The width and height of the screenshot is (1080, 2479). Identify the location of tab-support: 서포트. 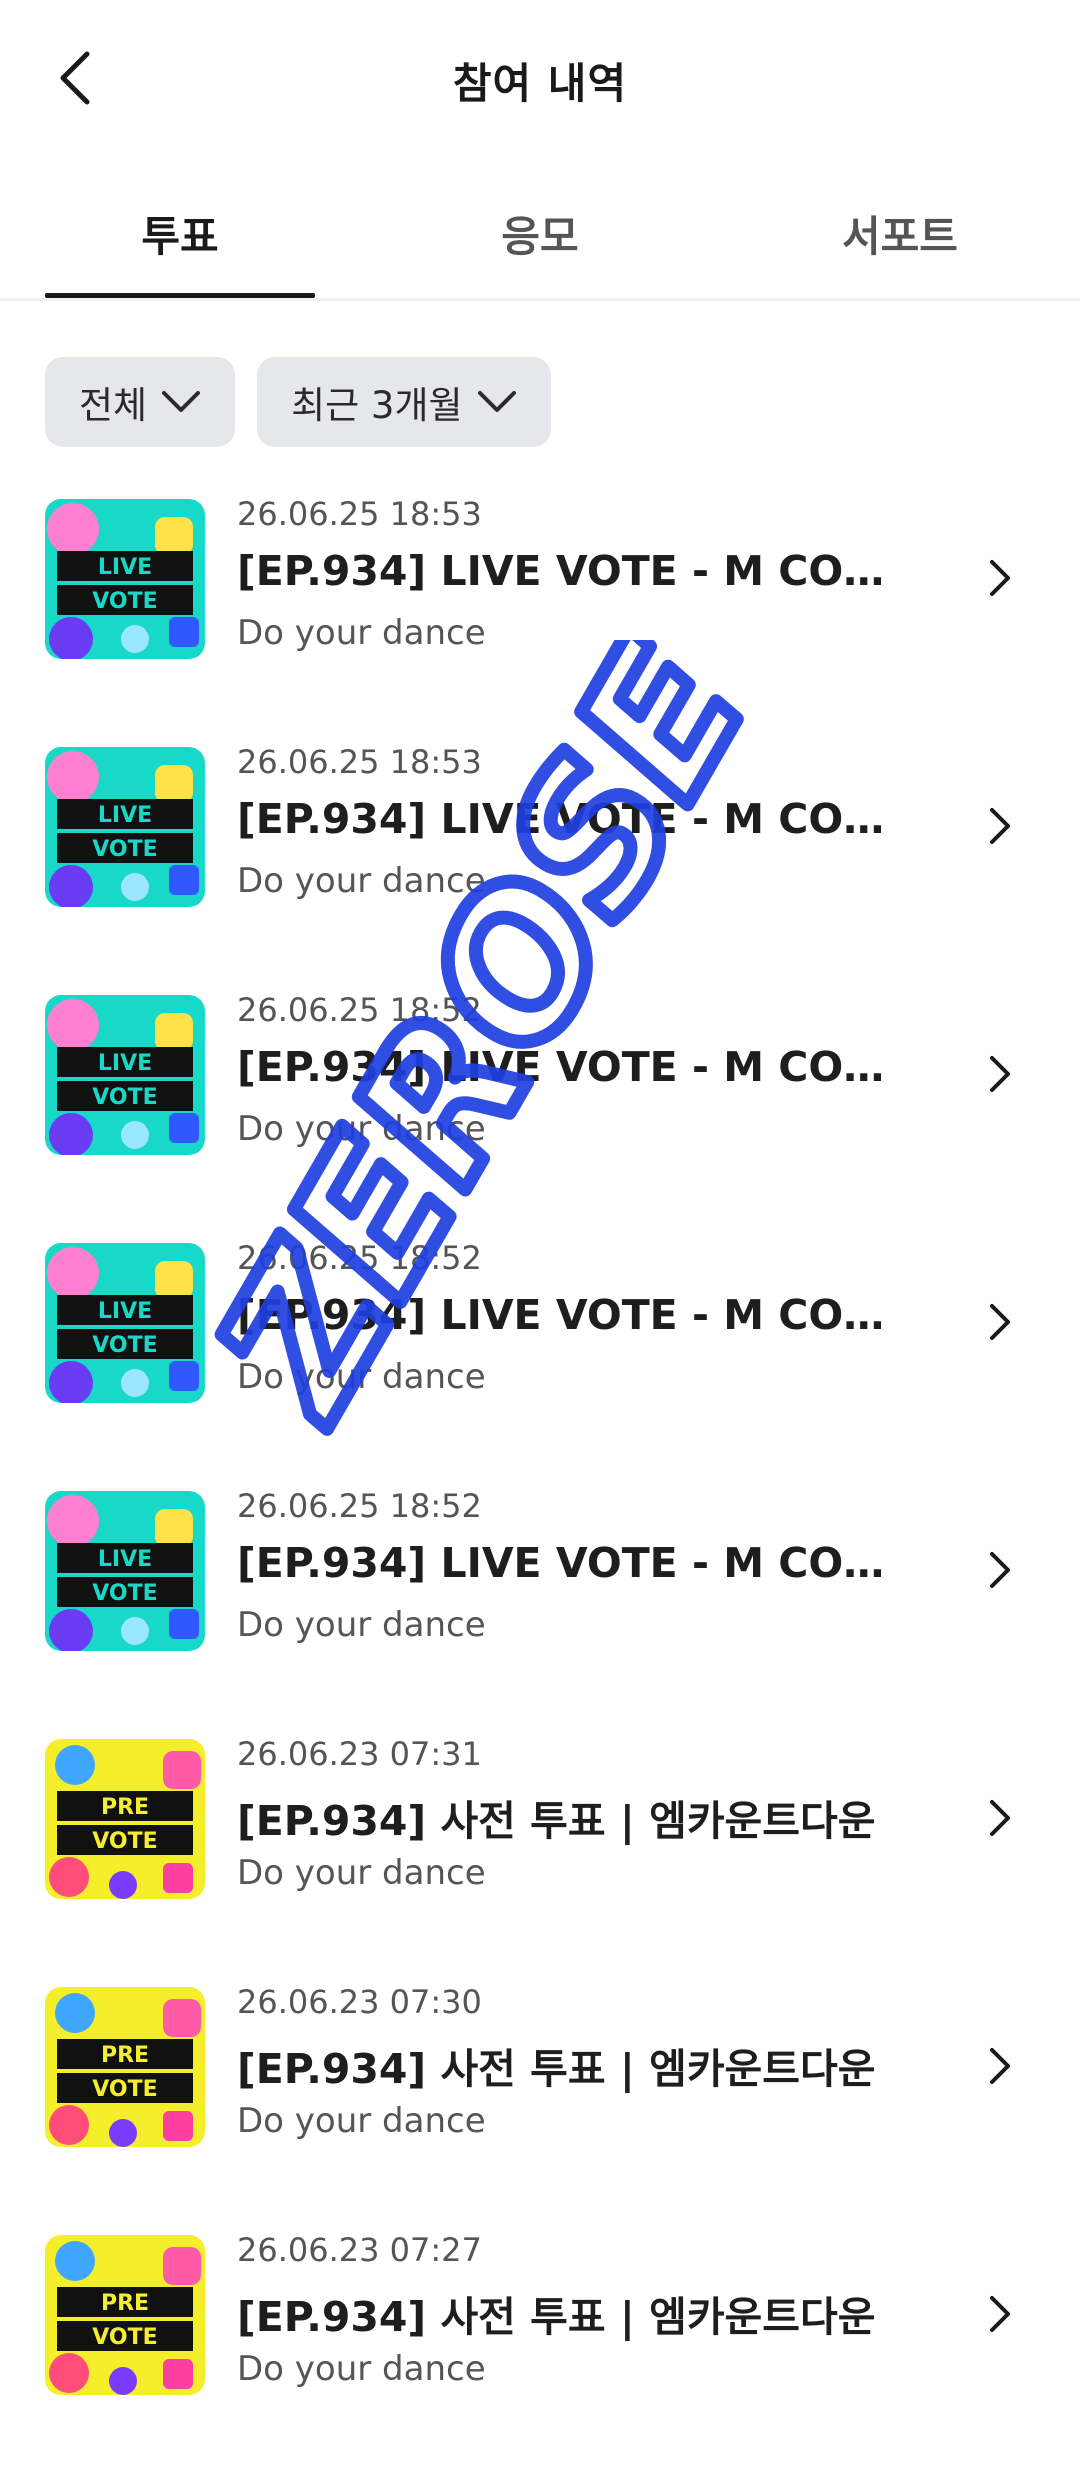
(900, 238).